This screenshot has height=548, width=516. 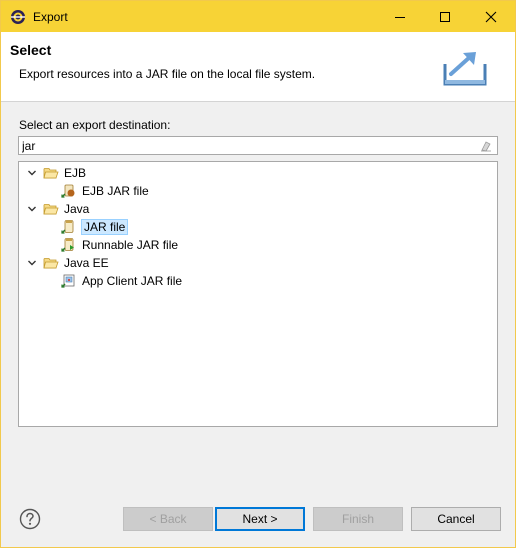 I want to click on maximize-button, so click(x=445, y=16).